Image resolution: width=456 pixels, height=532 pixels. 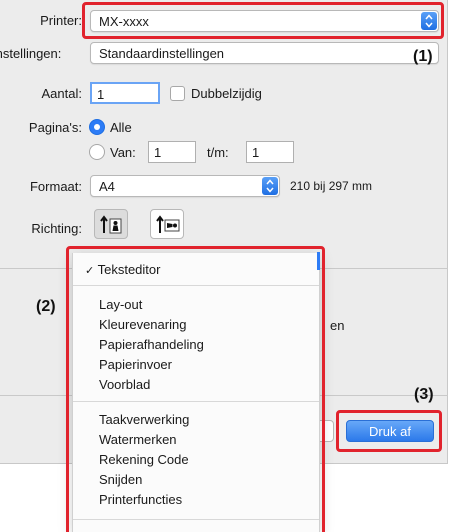 I want to click on pages-from-input: 1, so click(x=172, y=152).